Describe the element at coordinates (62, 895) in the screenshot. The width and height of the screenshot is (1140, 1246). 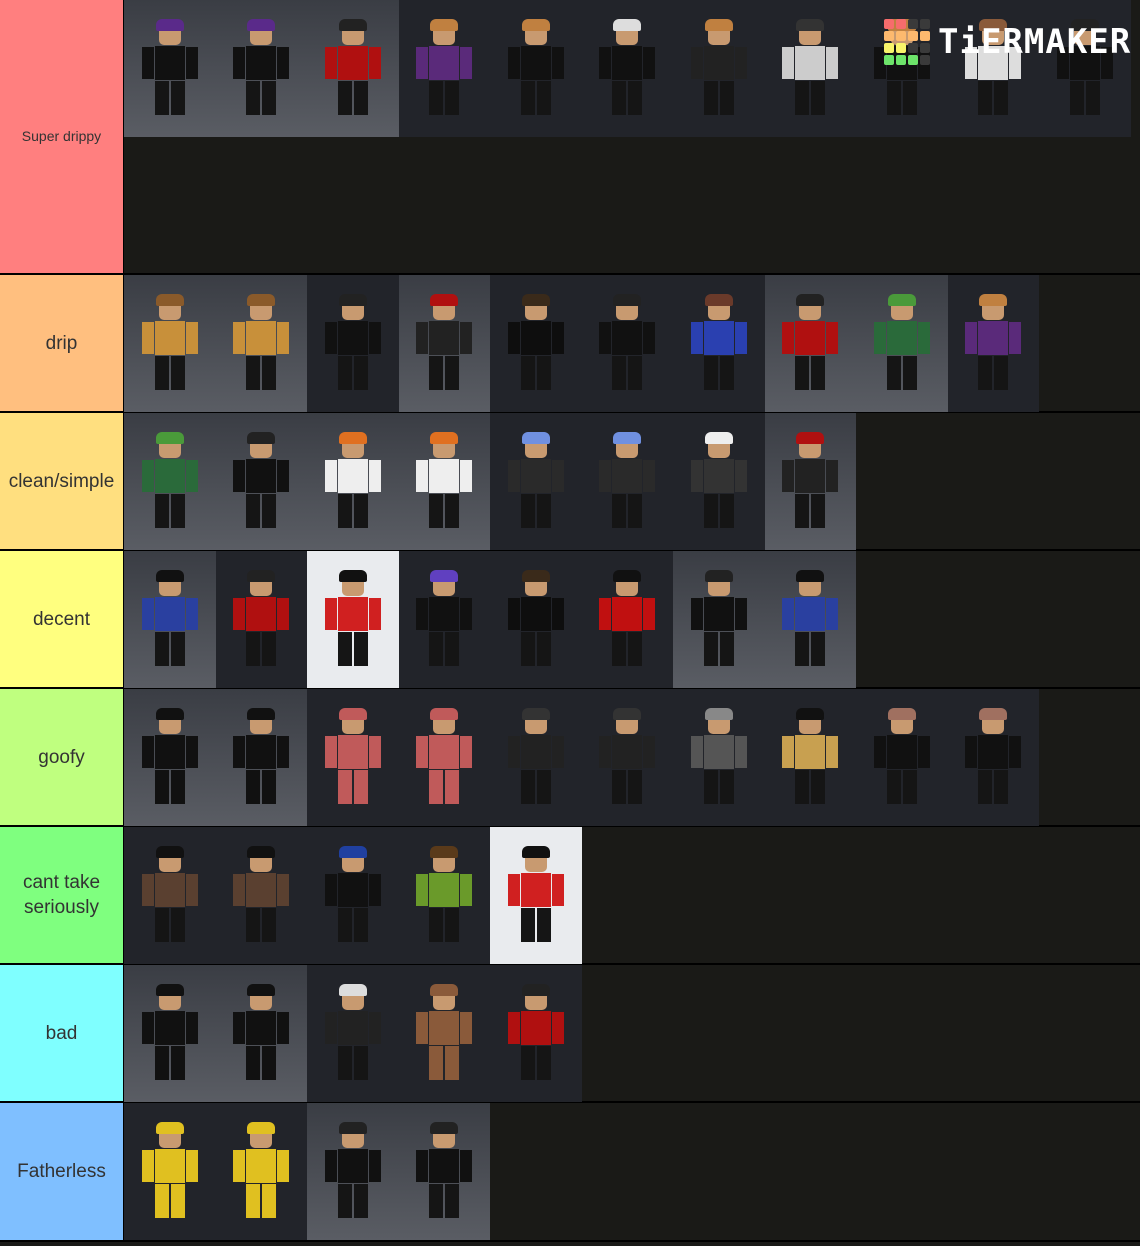
I see `tier-label: cant take seriously` at that location.